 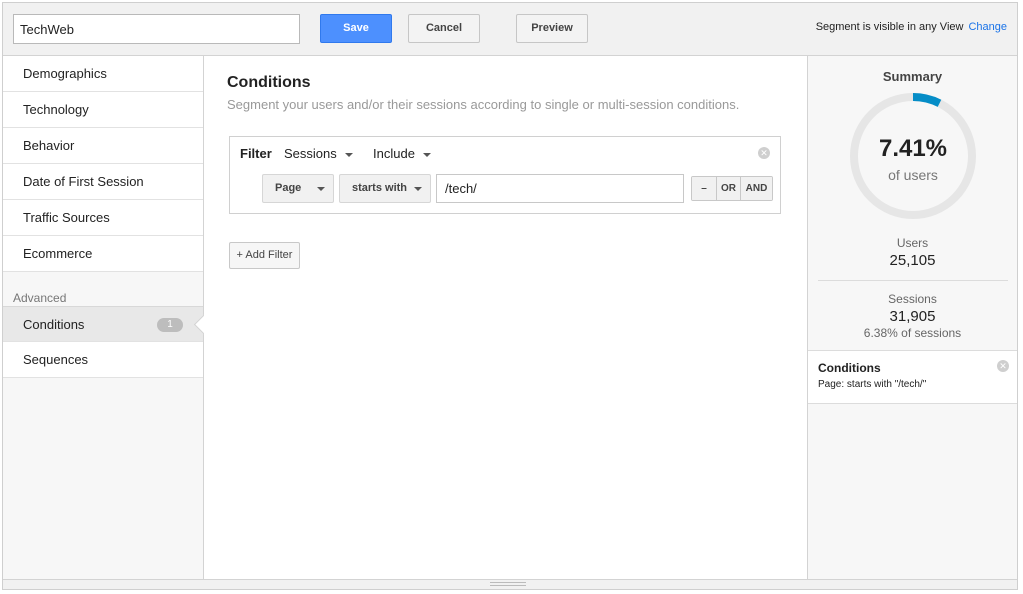 What do you see at coordinates (889, 27) in the screenshot?
I see `visibility-text: Segment is visible in any View` at bounding box center [889, 27].